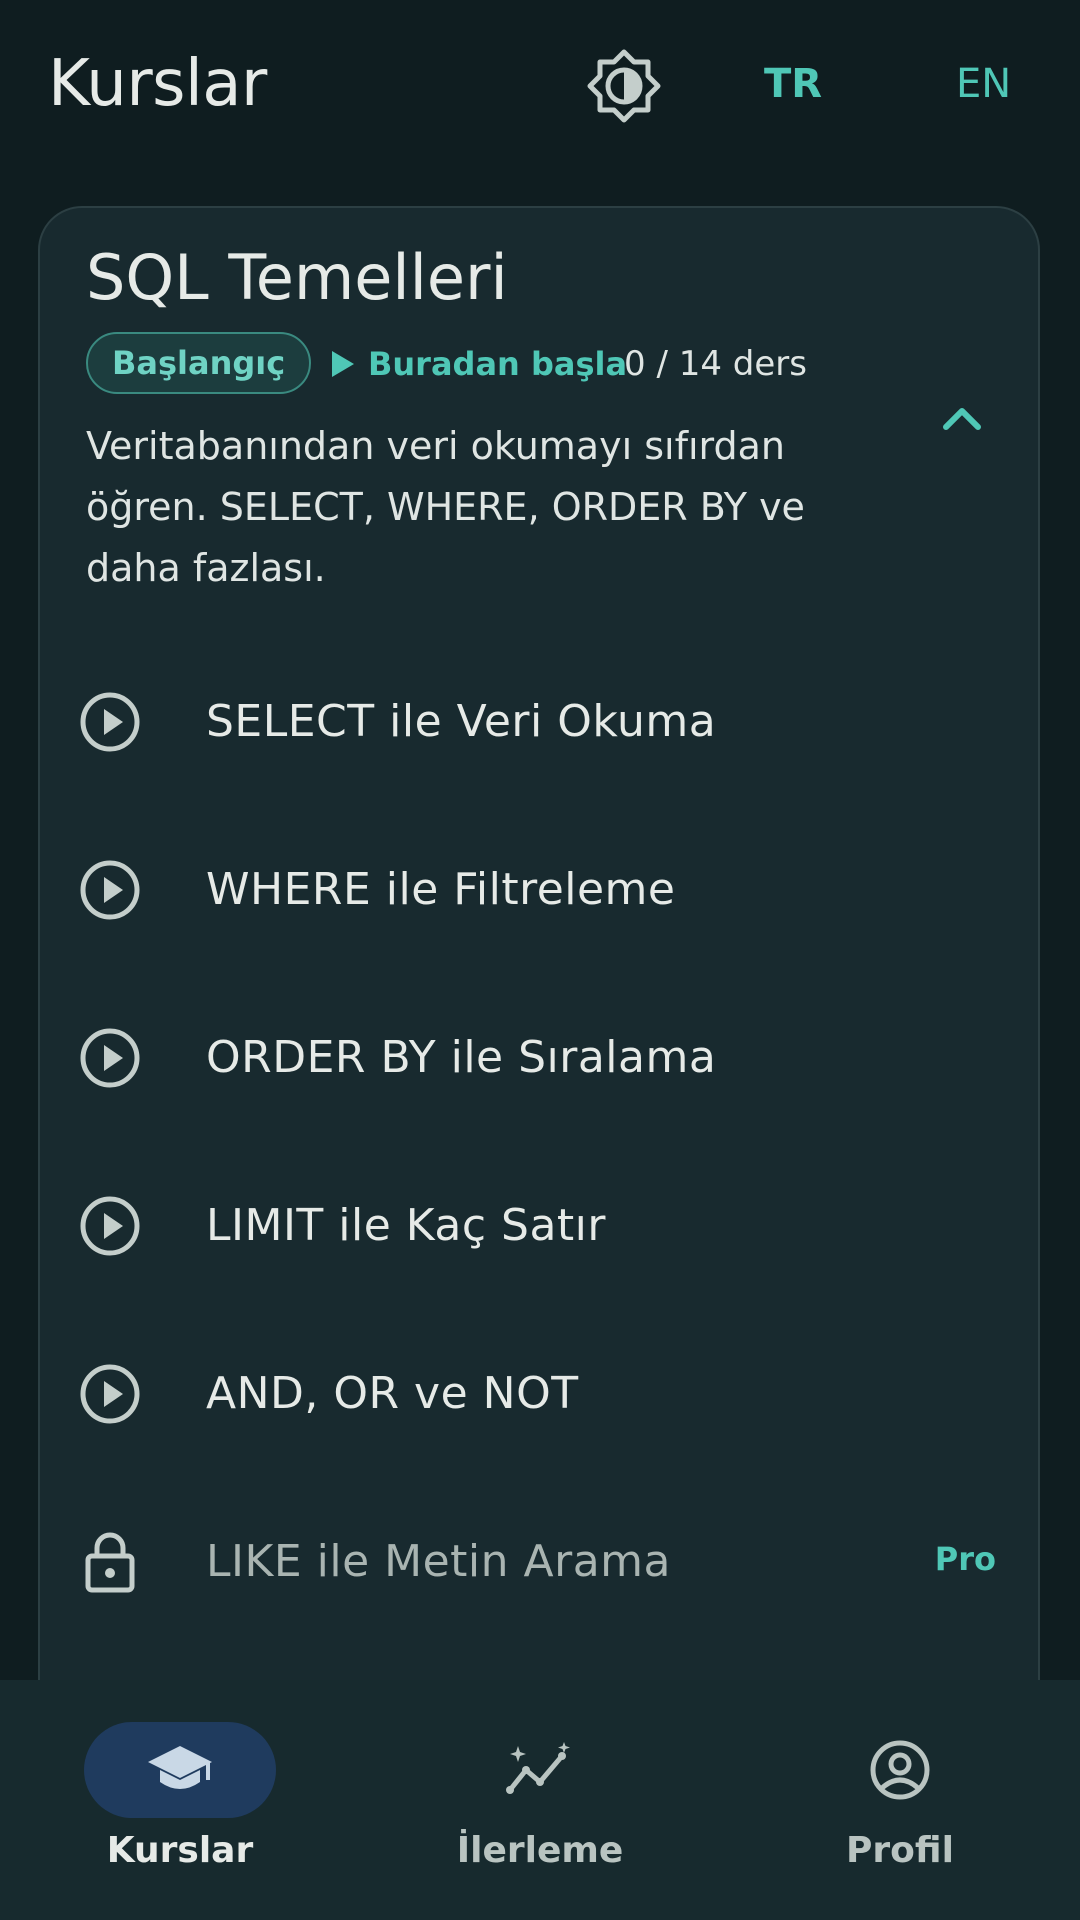 The height and width of the screenshot is (1920, 1080). I want to click on start-here-button: Buradan başla, so click(479, 364).